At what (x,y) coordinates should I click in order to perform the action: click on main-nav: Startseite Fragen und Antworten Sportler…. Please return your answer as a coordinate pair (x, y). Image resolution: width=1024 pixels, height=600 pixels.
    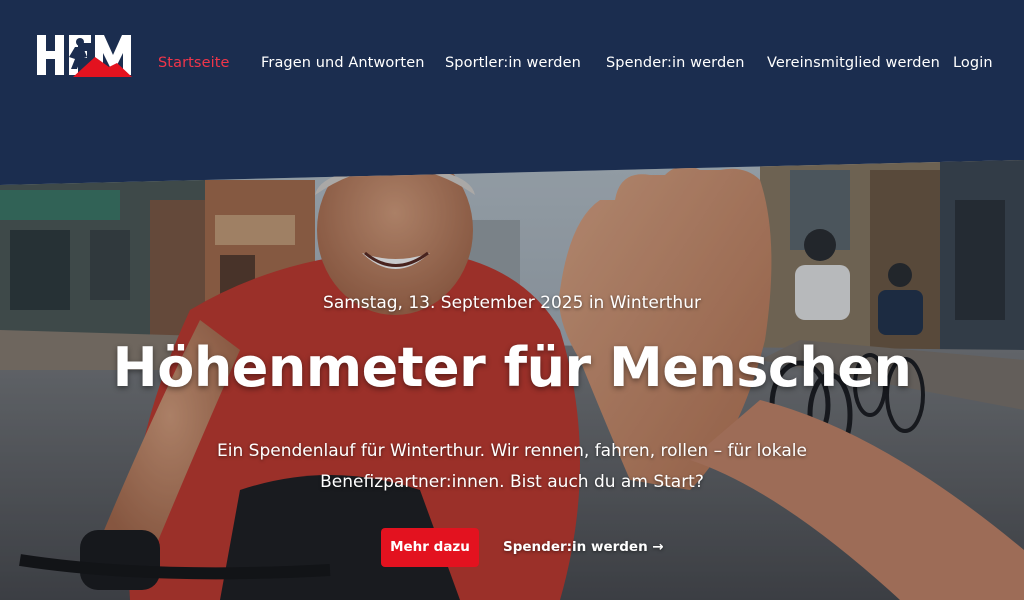
    Looking at the image, I should click on (512, 65).